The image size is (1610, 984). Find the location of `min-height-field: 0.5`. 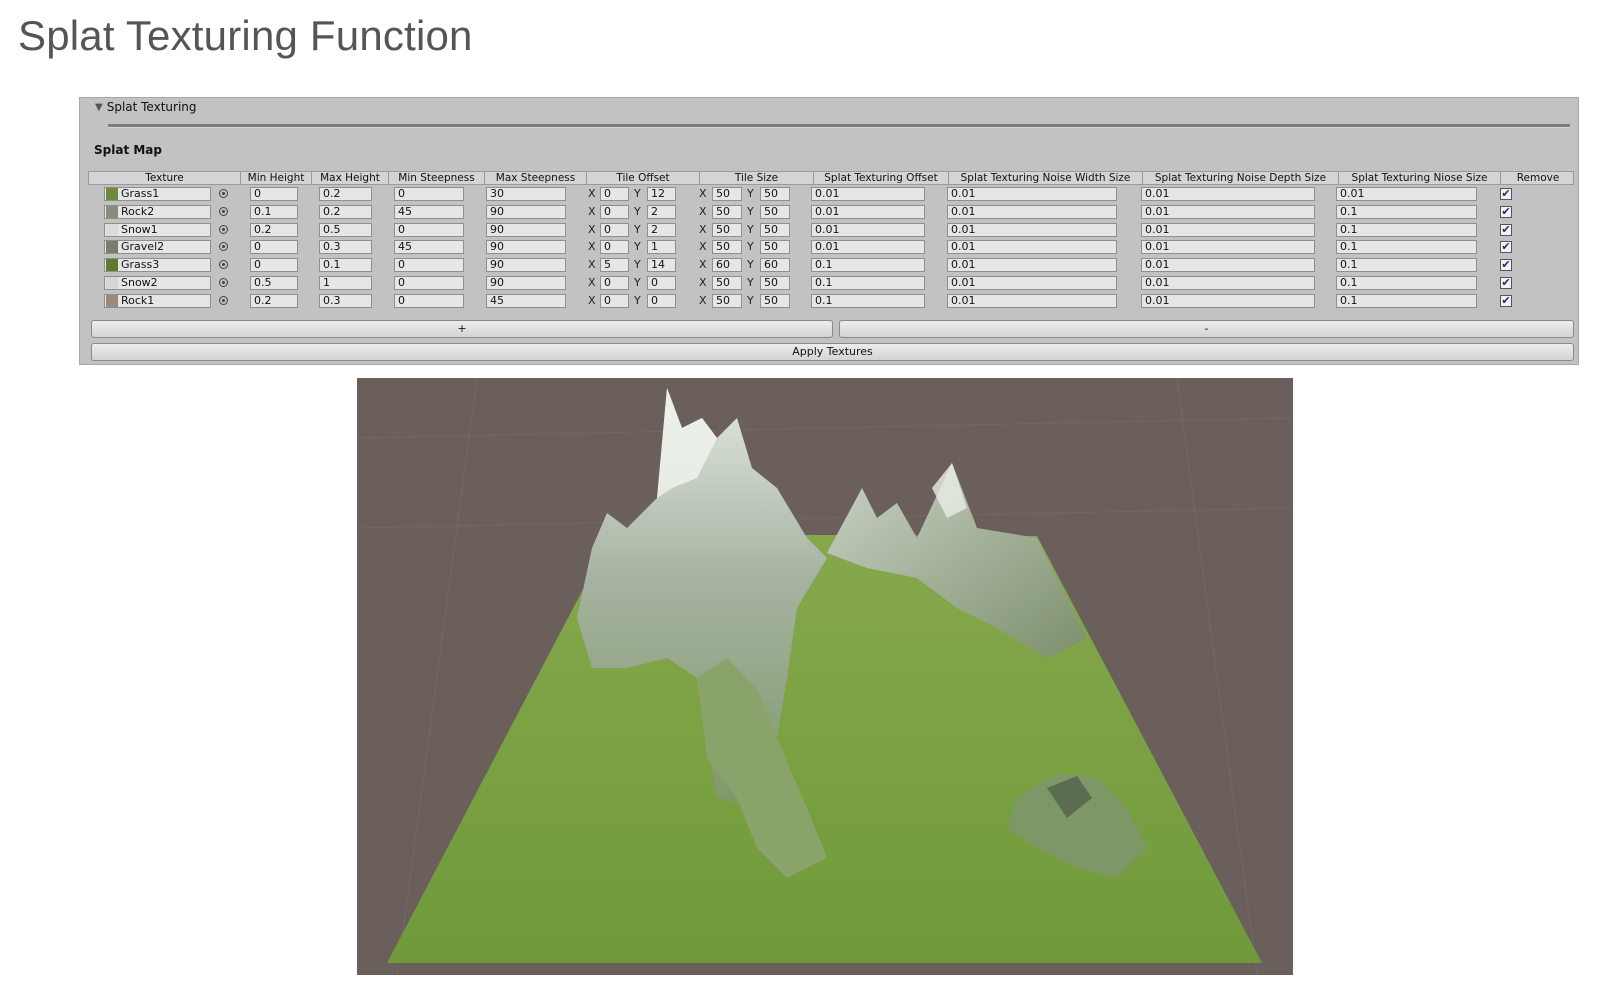

min-height-field: 0.5 is located at coordinates (274, 282).